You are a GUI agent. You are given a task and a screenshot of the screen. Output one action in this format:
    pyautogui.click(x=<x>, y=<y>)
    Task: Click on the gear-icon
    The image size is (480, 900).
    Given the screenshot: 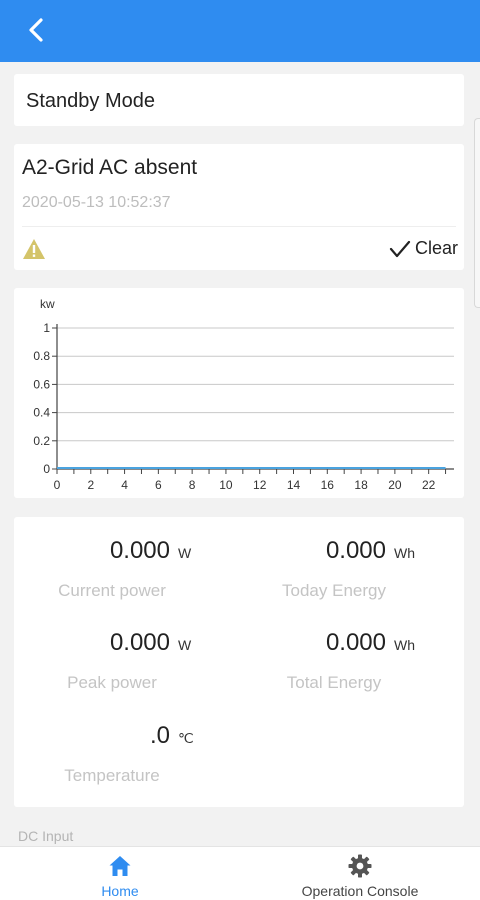 What is the action you would take?
    pyautogui.click(x=360, y=866)
    